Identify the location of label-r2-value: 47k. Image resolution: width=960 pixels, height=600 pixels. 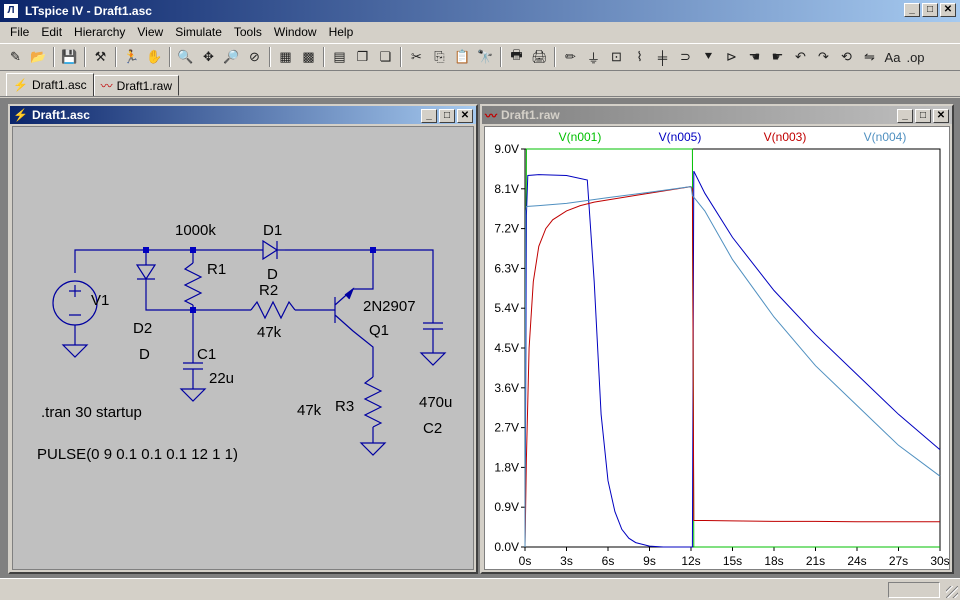
(269, 332).